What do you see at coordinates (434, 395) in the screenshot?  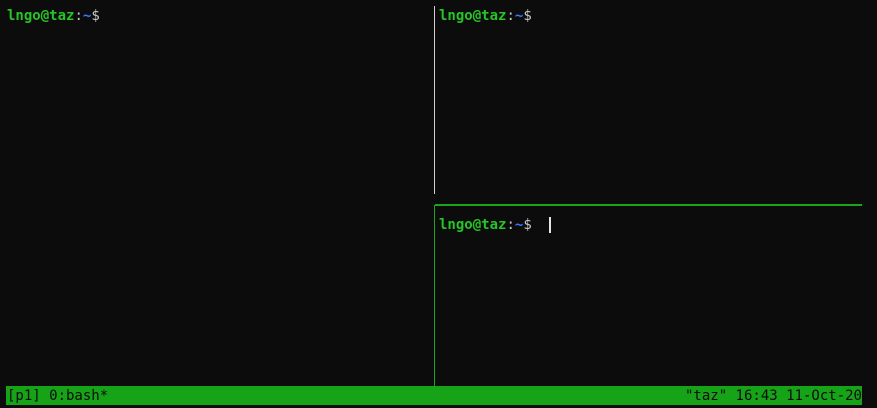 I see `tmux-status-bar: [p1] 0:bash* "taz" 16:43 11-Oct-20` at bounding box center [434, 395].